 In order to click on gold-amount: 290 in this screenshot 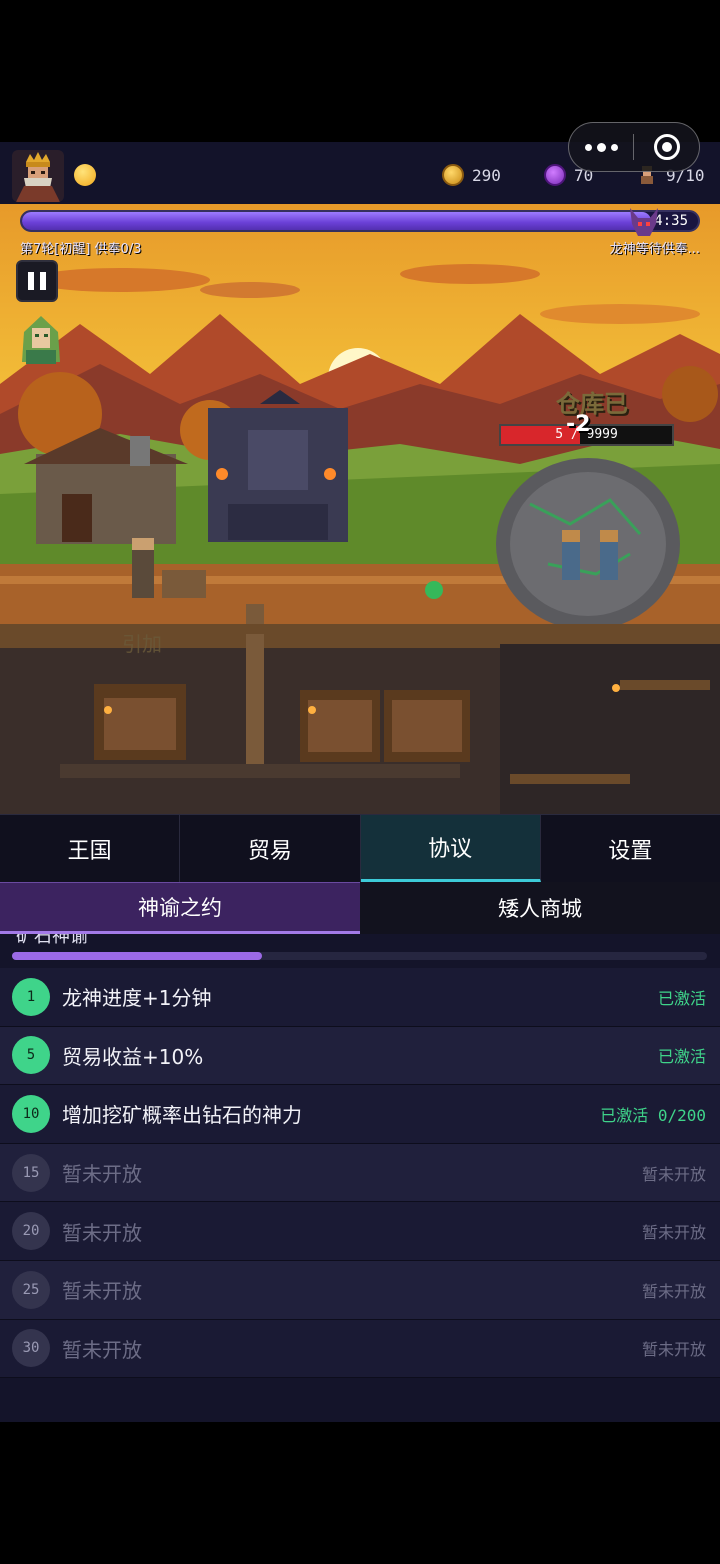, I will do `click(486, 175)`.